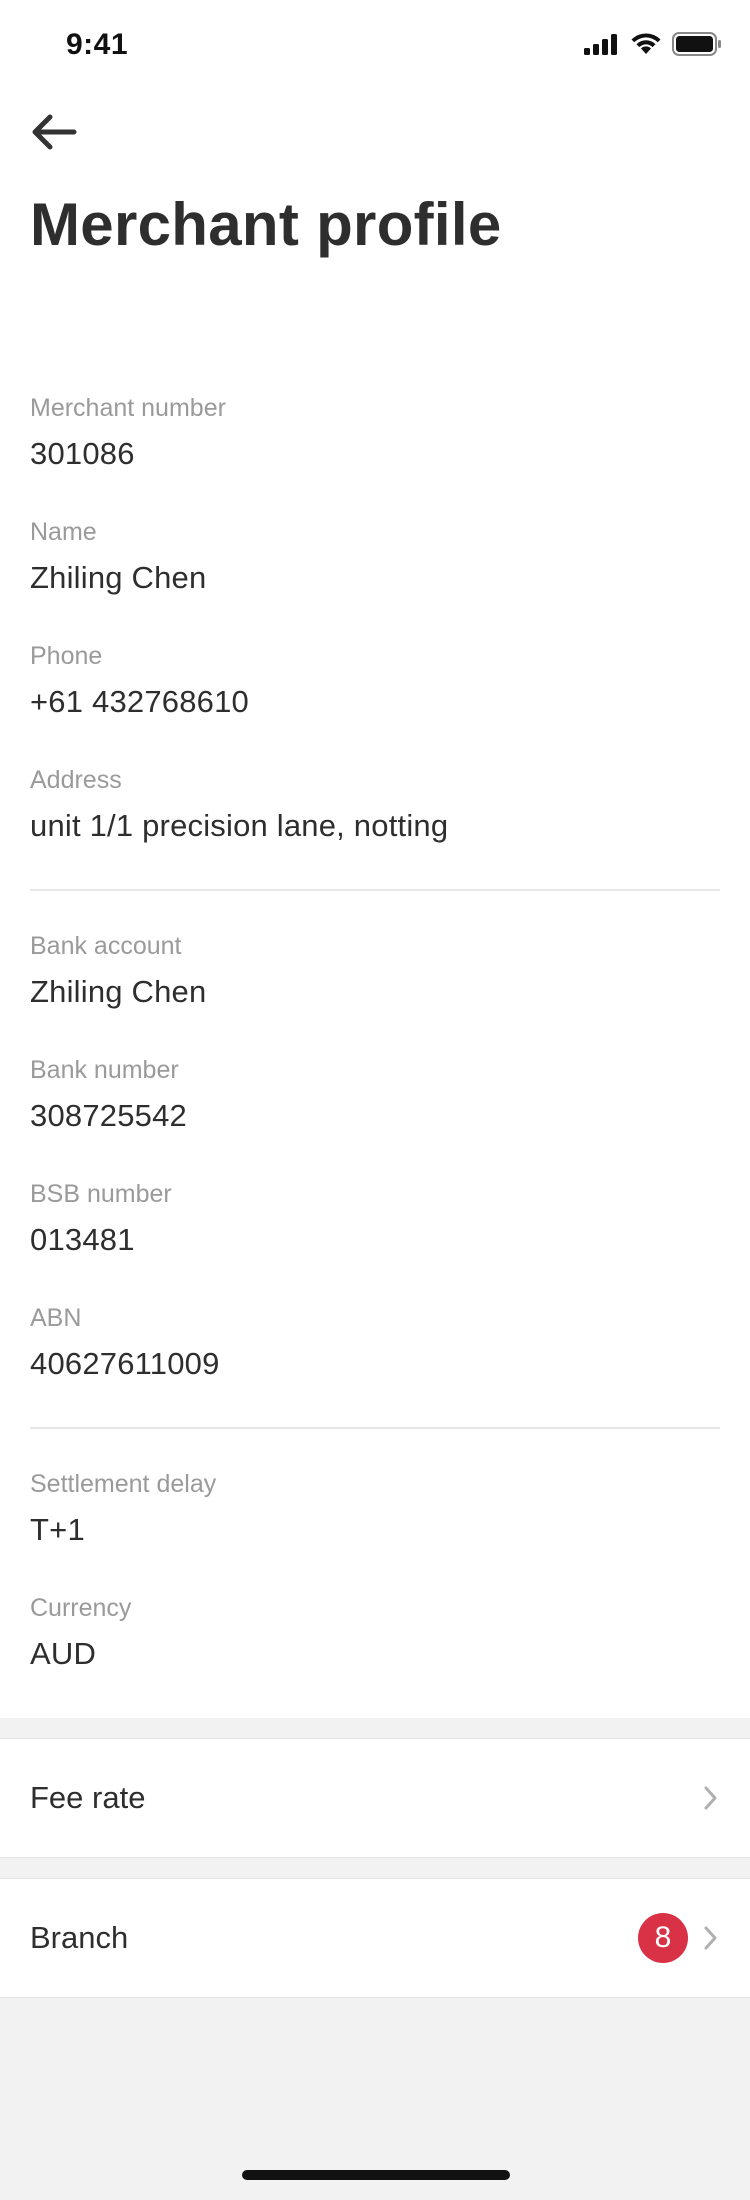 Image resolution: width=750 pixels, height=2200 pixels. I want to click on field-label: Settlement delay, so click(123, 1484).